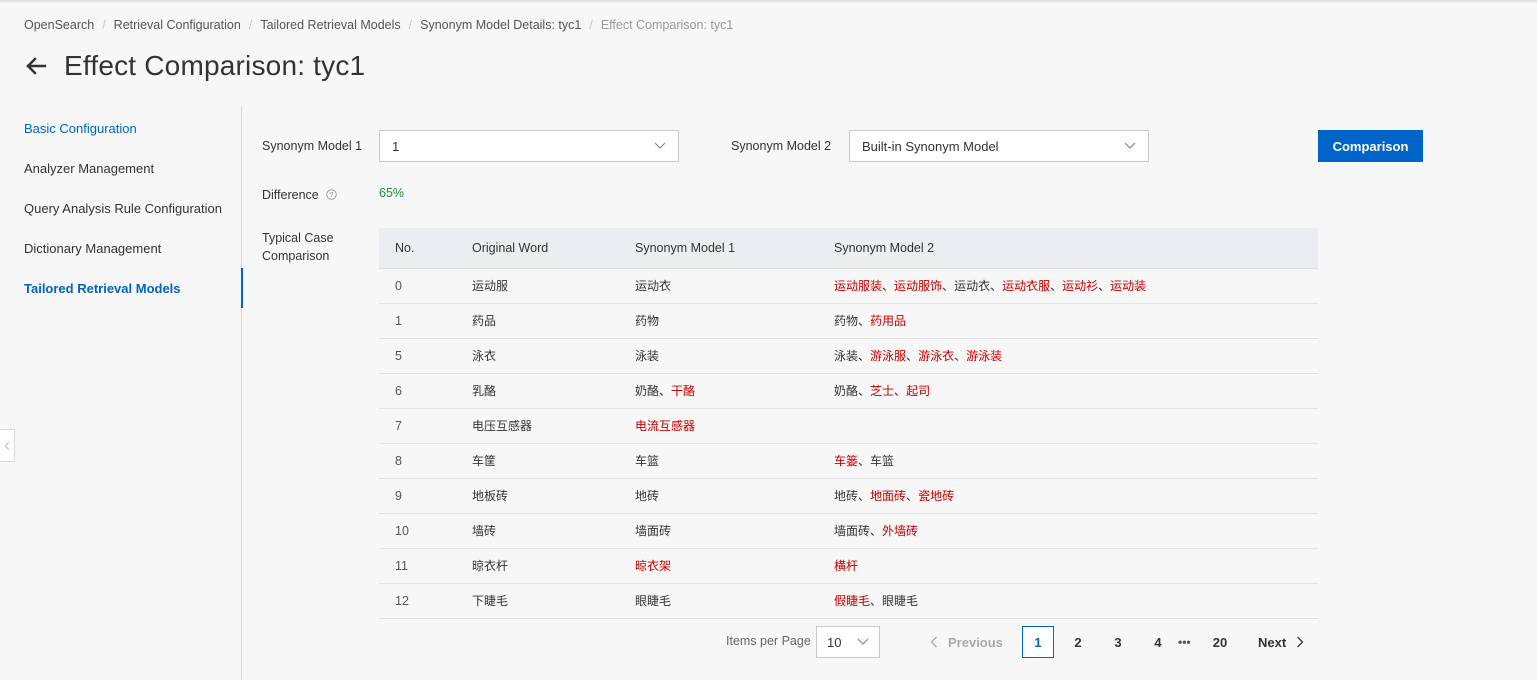 The width and height of the screenshot is (1537, 680). I want to click on cell-synonym-model-2: 横杆, so click(1068, 566).